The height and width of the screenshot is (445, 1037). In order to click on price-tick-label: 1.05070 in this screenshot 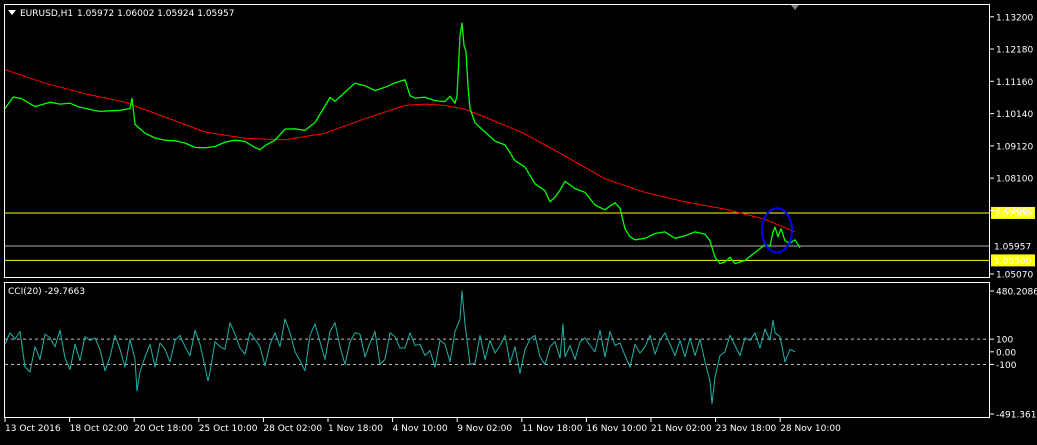, I will do `click(1014, 276)`.